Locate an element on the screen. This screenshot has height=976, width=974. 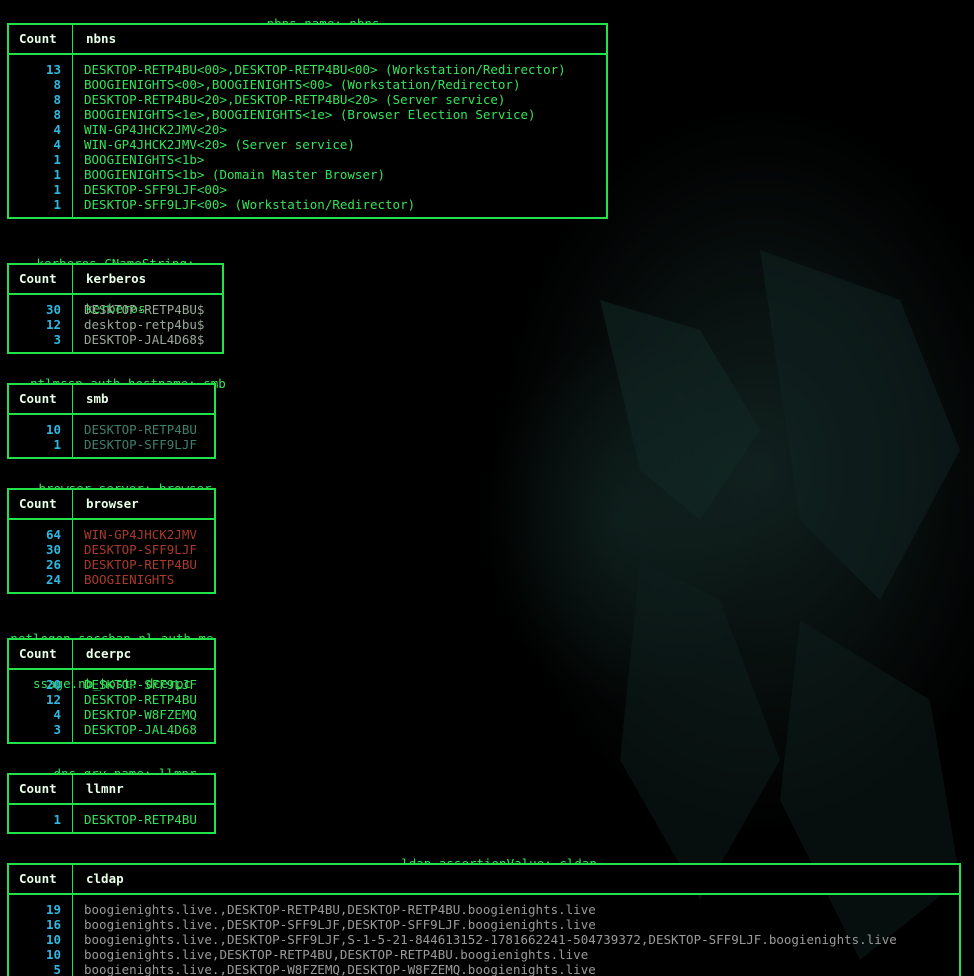
row-count: 20 is located at coordinates (53, 684).